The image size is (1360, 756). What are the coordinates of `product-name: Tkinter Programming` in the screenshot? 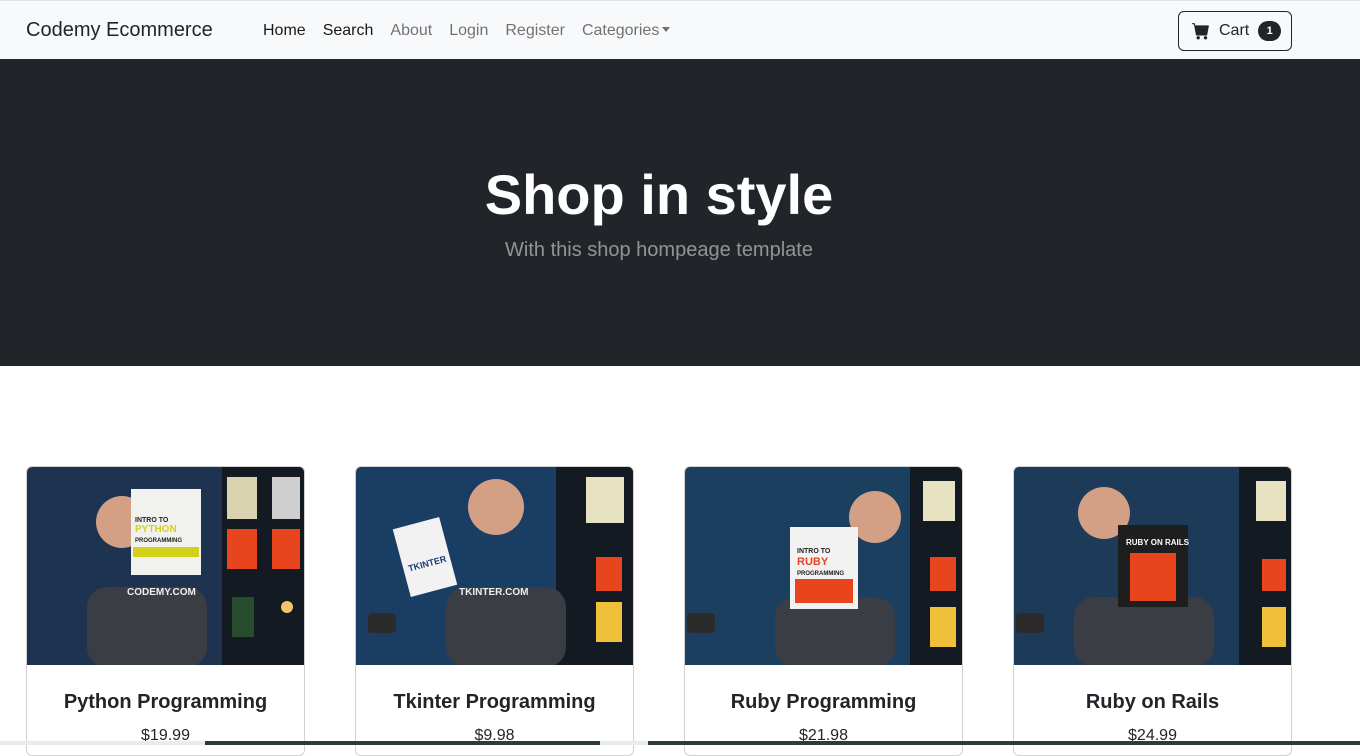 It's located at (494, 702).